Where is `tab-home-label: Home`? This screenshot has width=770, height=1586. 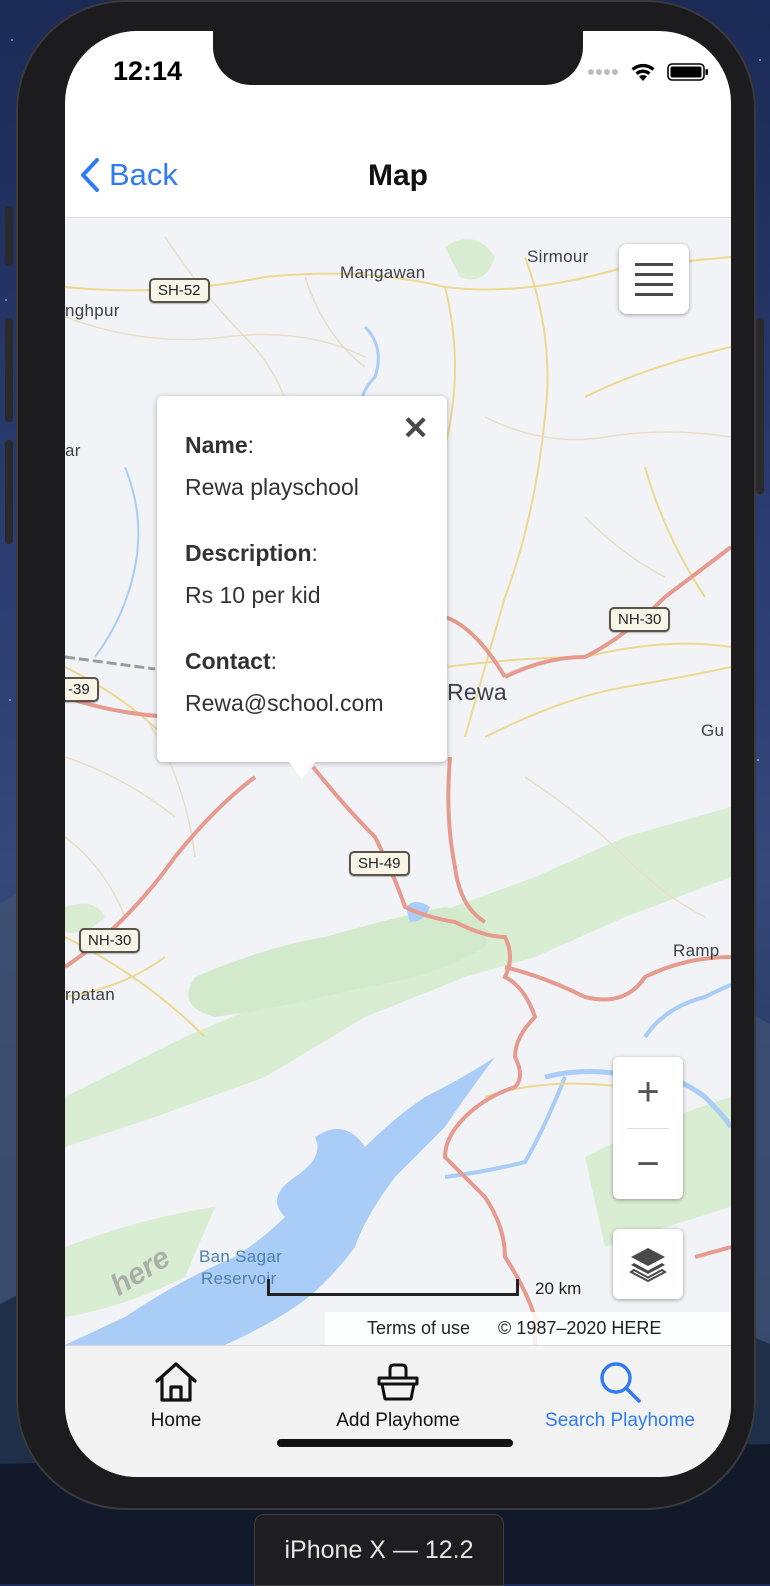 tab-home-label: Home is located at coordinates (176, 1420).